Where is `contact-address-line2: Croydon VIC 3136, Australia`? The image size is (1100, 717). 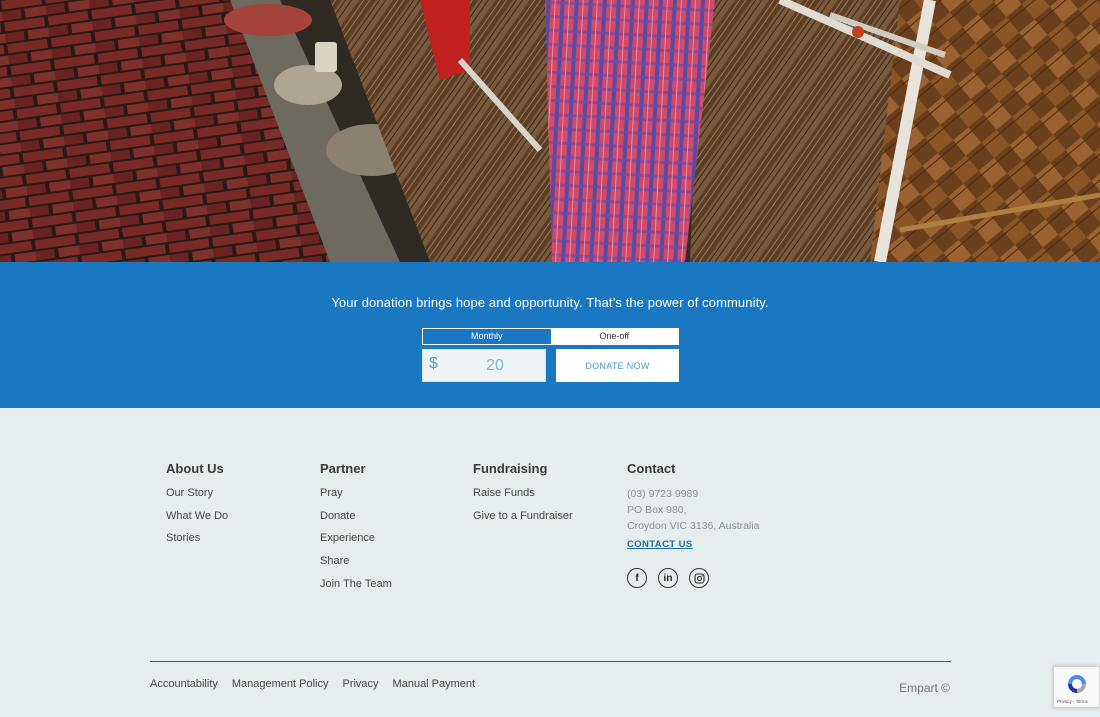
contact-address-line2: Croydon VIC 3136, Australia is located at coordinates (693, 526).